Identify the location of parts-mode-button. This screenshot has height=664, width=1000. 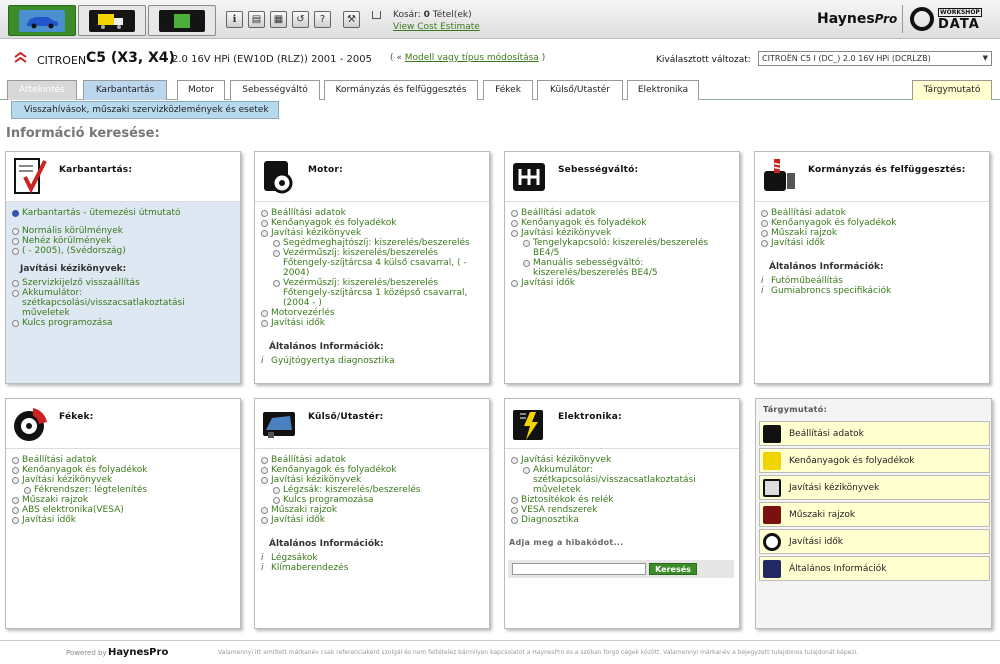
(182, 20).